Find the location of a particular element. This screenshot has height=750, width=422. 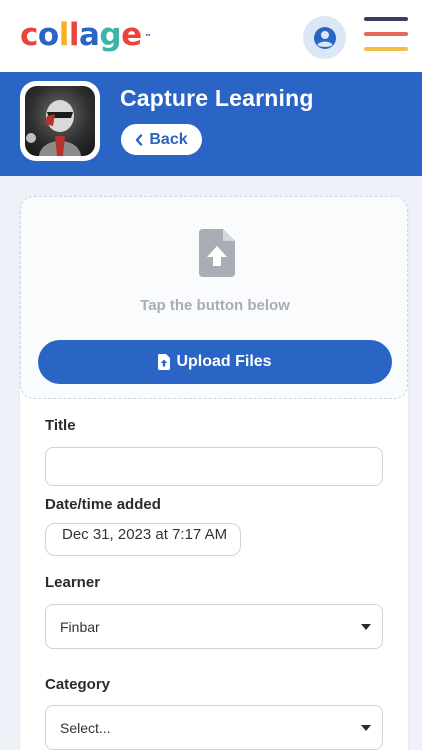

upload-hint: Tap the button below is located at coordinates (215, 305).